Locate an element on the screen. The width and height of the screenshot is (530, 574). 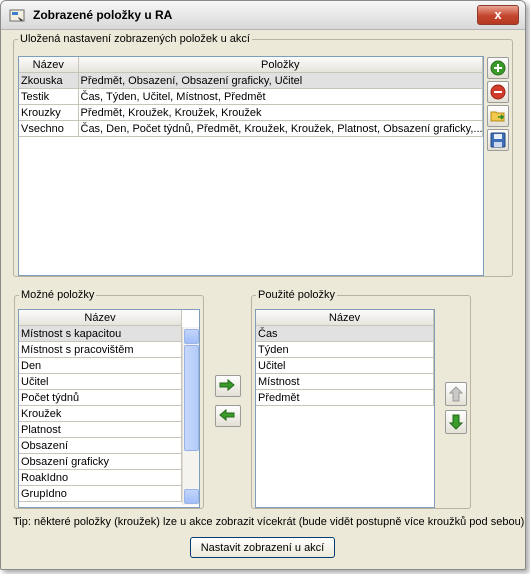
window-title: Zobrazené položky u RA is located at coordinates (103, 15).